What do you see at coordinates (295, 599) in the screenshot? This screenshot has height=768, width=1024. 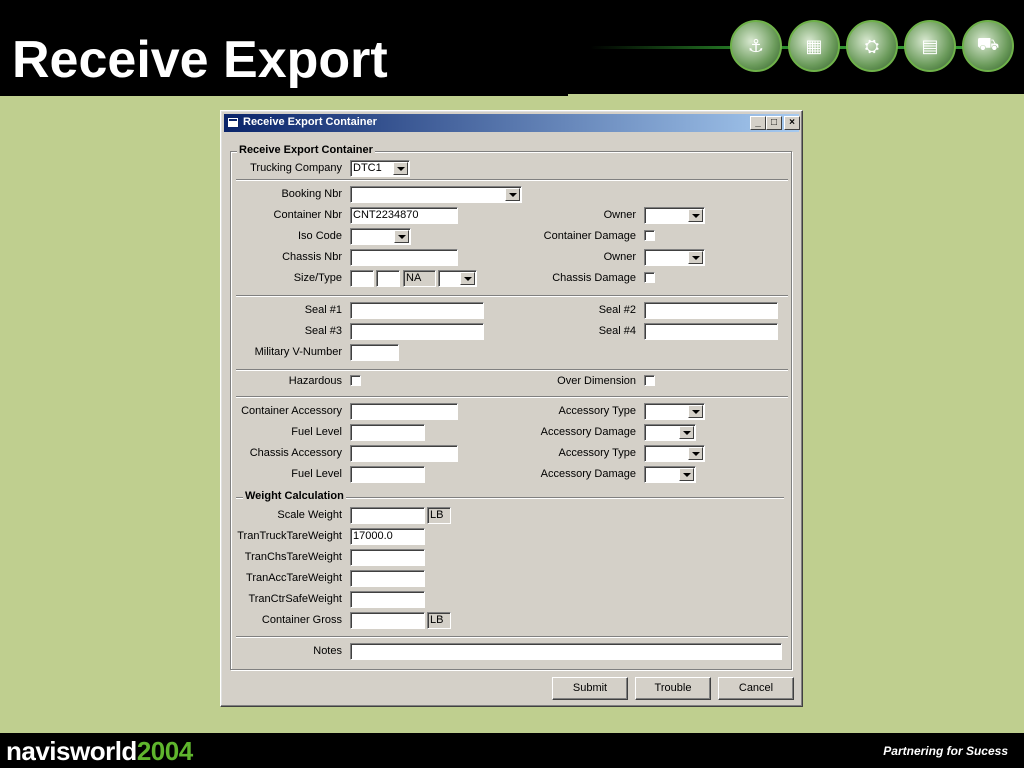 I see `tran-ctr-safe-label: TranCtrSafeWeight` at bounding box center [295, 599].